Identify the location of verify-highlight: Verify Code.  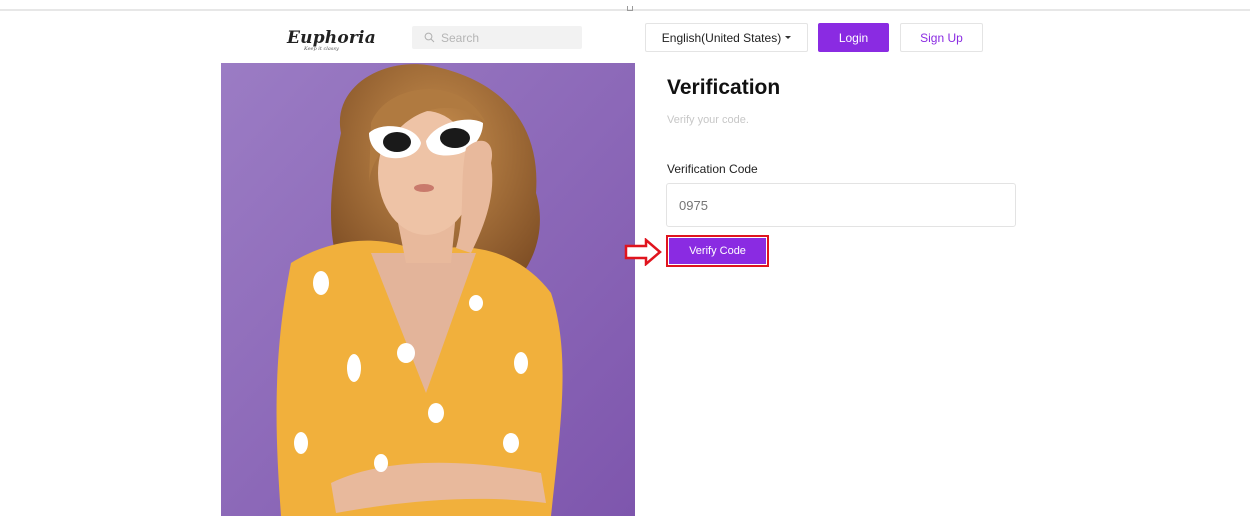
(717, 251).